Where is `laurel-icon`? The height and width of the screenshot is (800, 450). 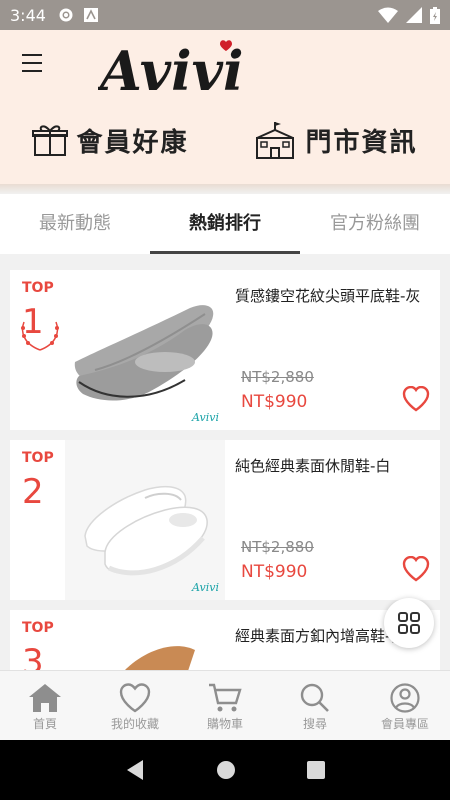
laurel-icon is located at coordinates (40, 336).